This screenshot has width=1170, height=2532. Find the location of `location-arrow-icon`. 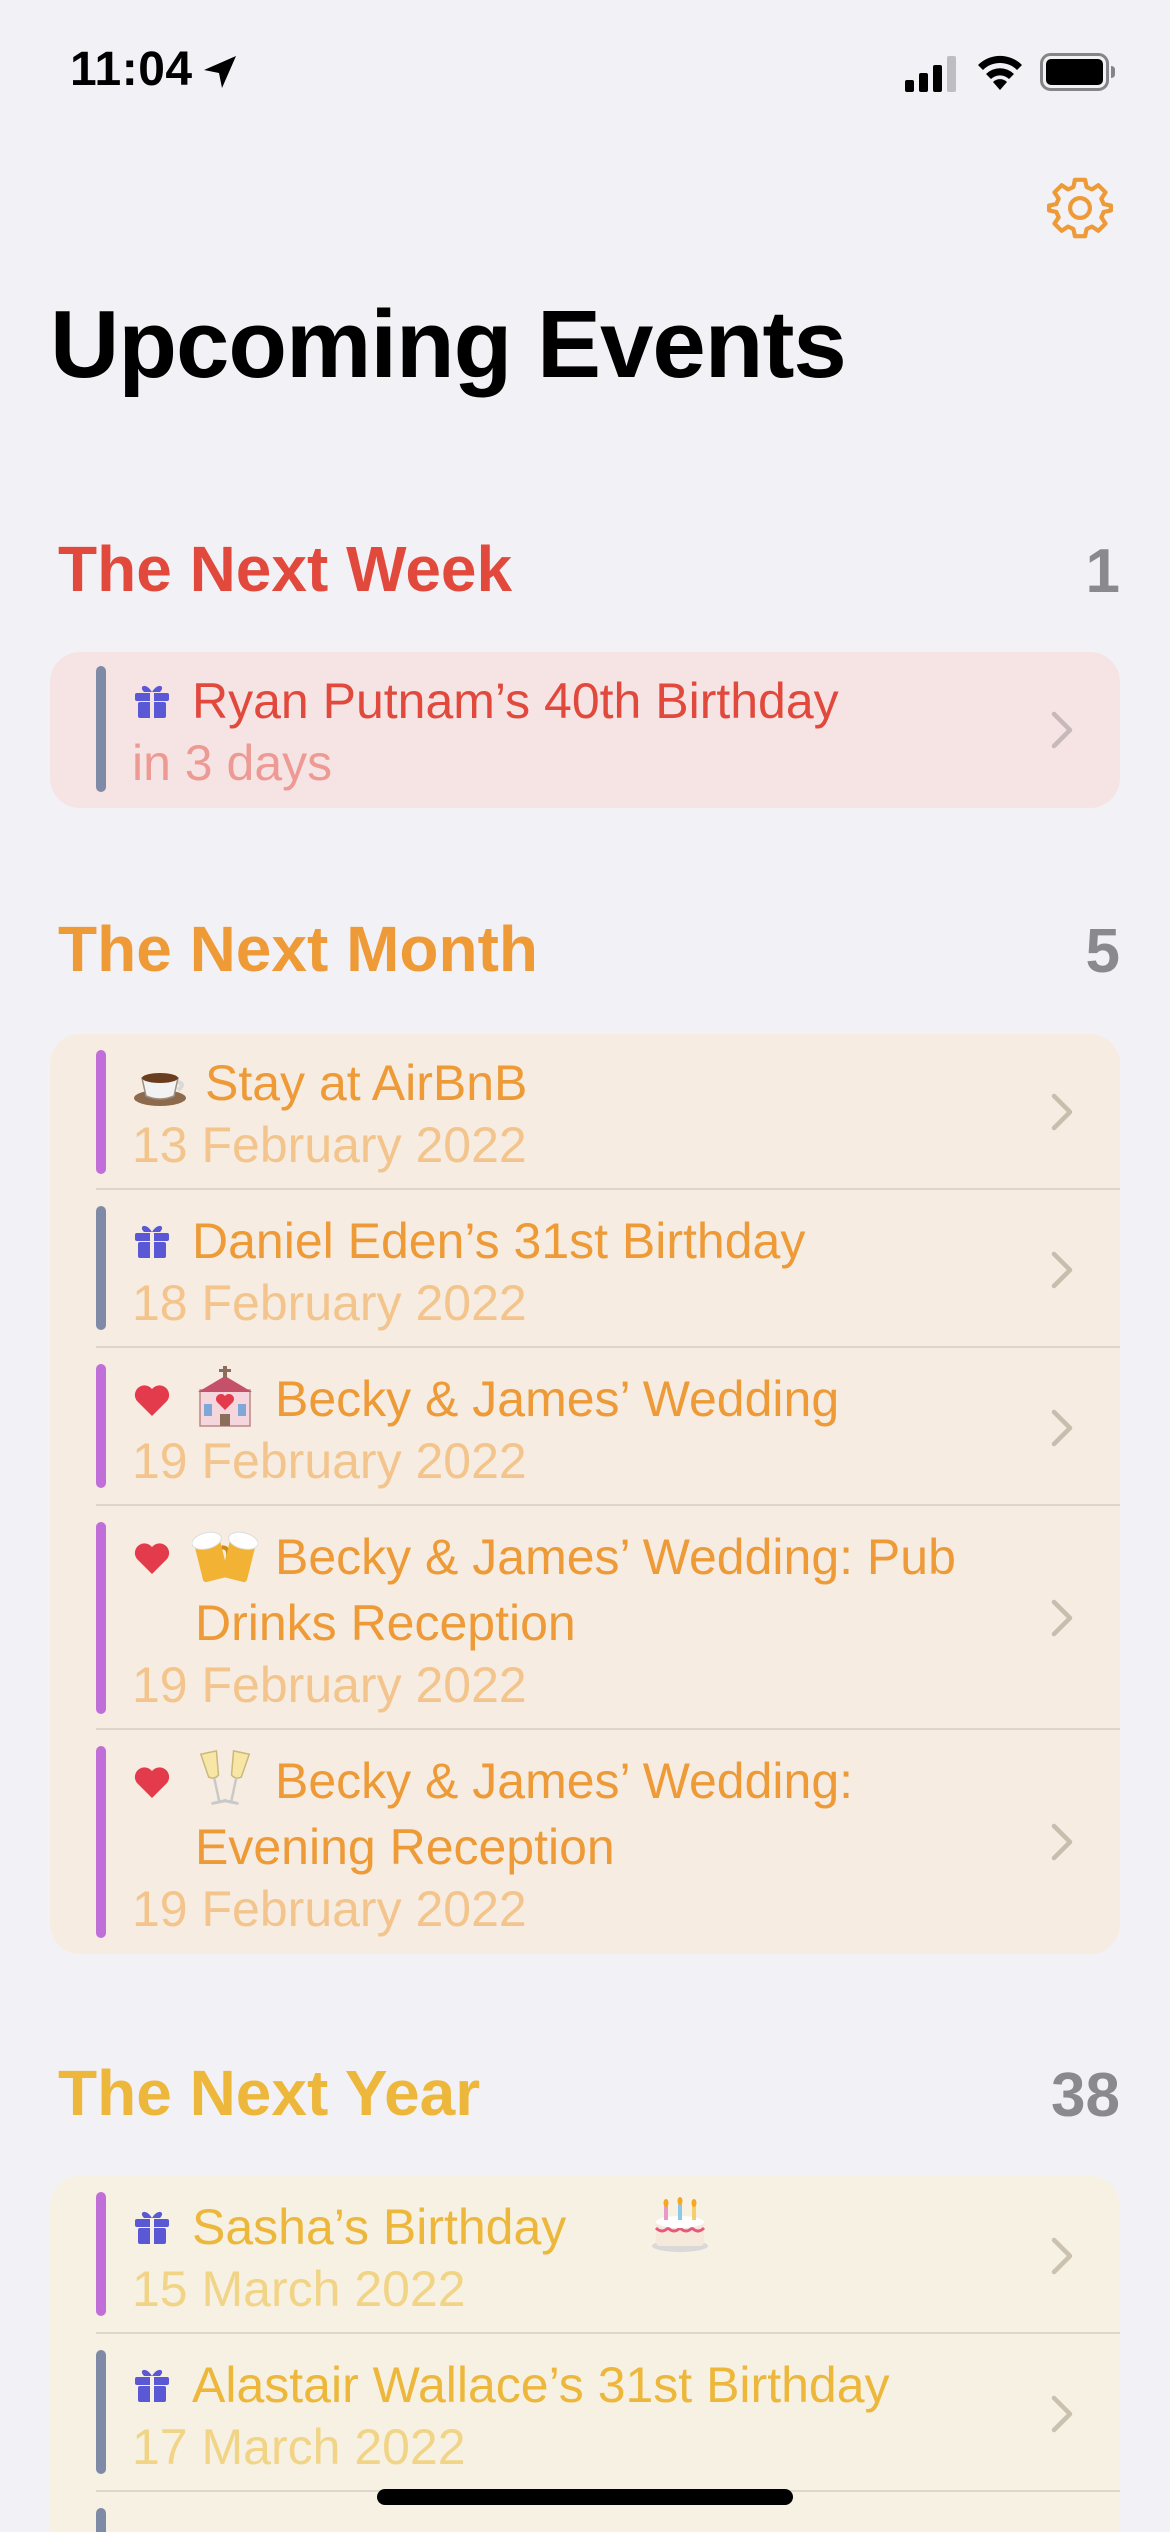

location-arrow-icon is located at coordinates (220, 72).